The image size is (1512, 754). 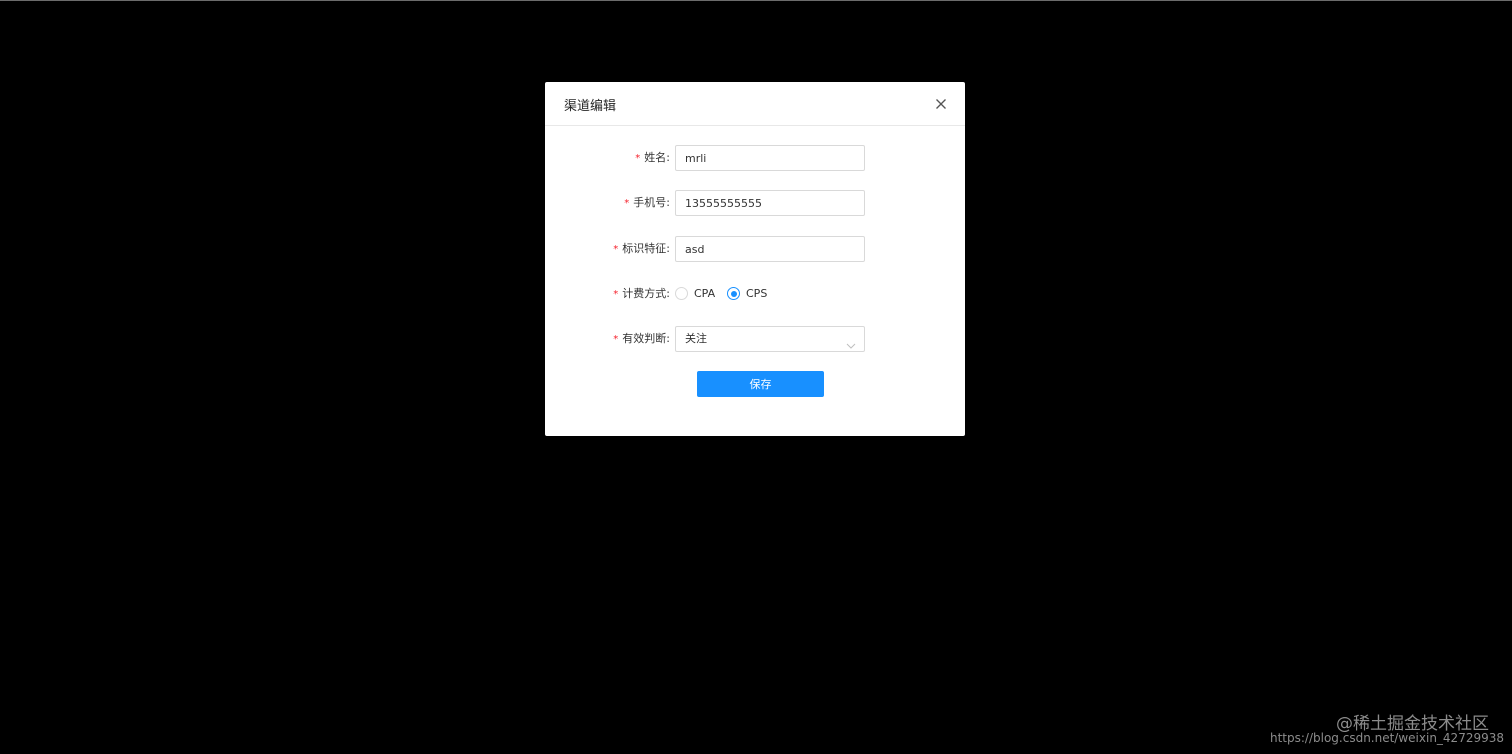 I want to click on channel-edit-modal: 渠道编辑 *姓名: *手机号: *标识特征: *计费方式: CPA, so click(x=755, y=259).